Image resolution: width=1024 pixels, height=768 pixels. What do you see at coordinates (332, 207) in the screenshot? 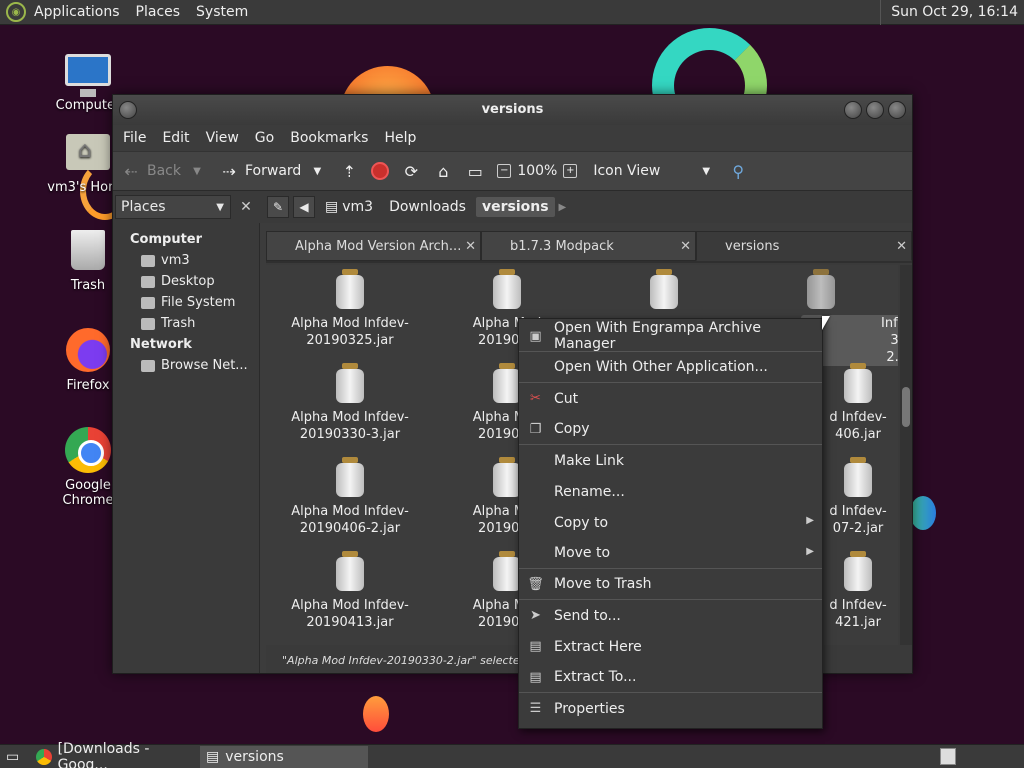
I see `folder-icon: ▤` at bounding box center [332, 207].